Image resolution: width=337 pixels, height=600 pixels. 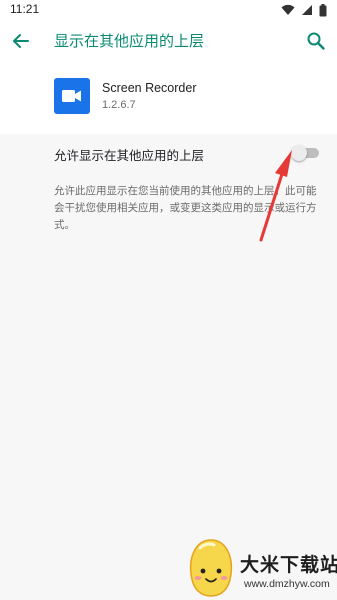 What do you see at coordinates (287, 584) in the screenshot?
I see `watermark-url: www.dmzhyw.com` at bounding box center [287, 584].